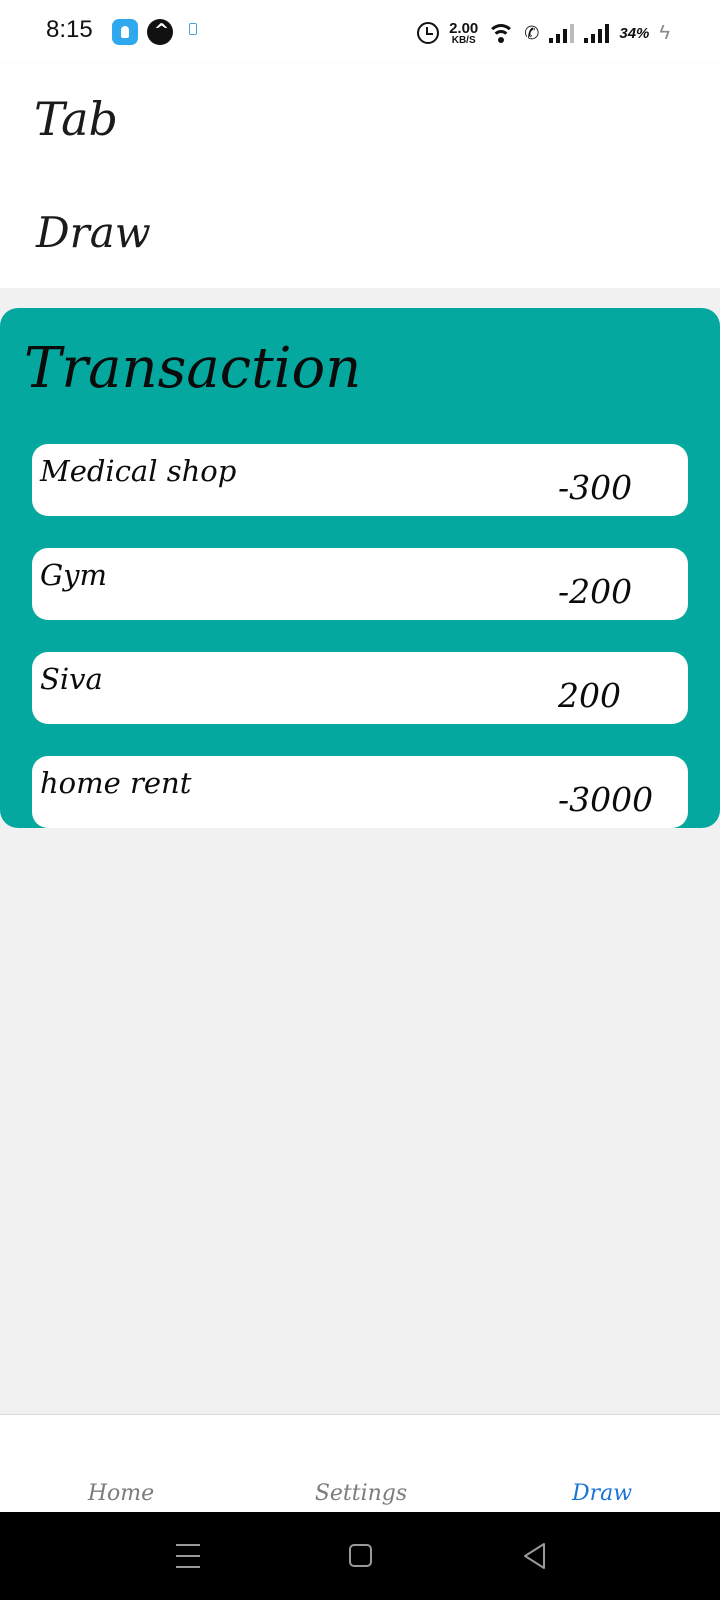 This screenshot has height=1600, width=720. What do you see at coordinates (360, 480) in the screenshot?
I see `transaction-item: Medical shop -300` at bounding box center [360, 480].